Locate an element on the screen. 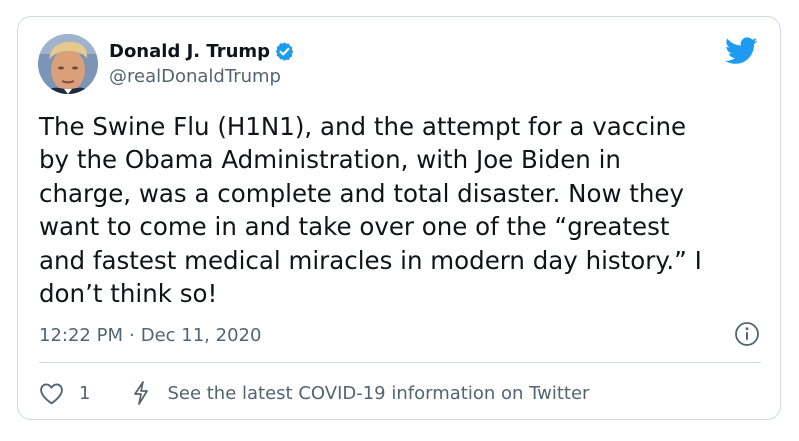 The width and height of the screenshot is (799, 441). author-info: Donald J. Trump @realDonaldTrump is located at coordinates (202, 62).